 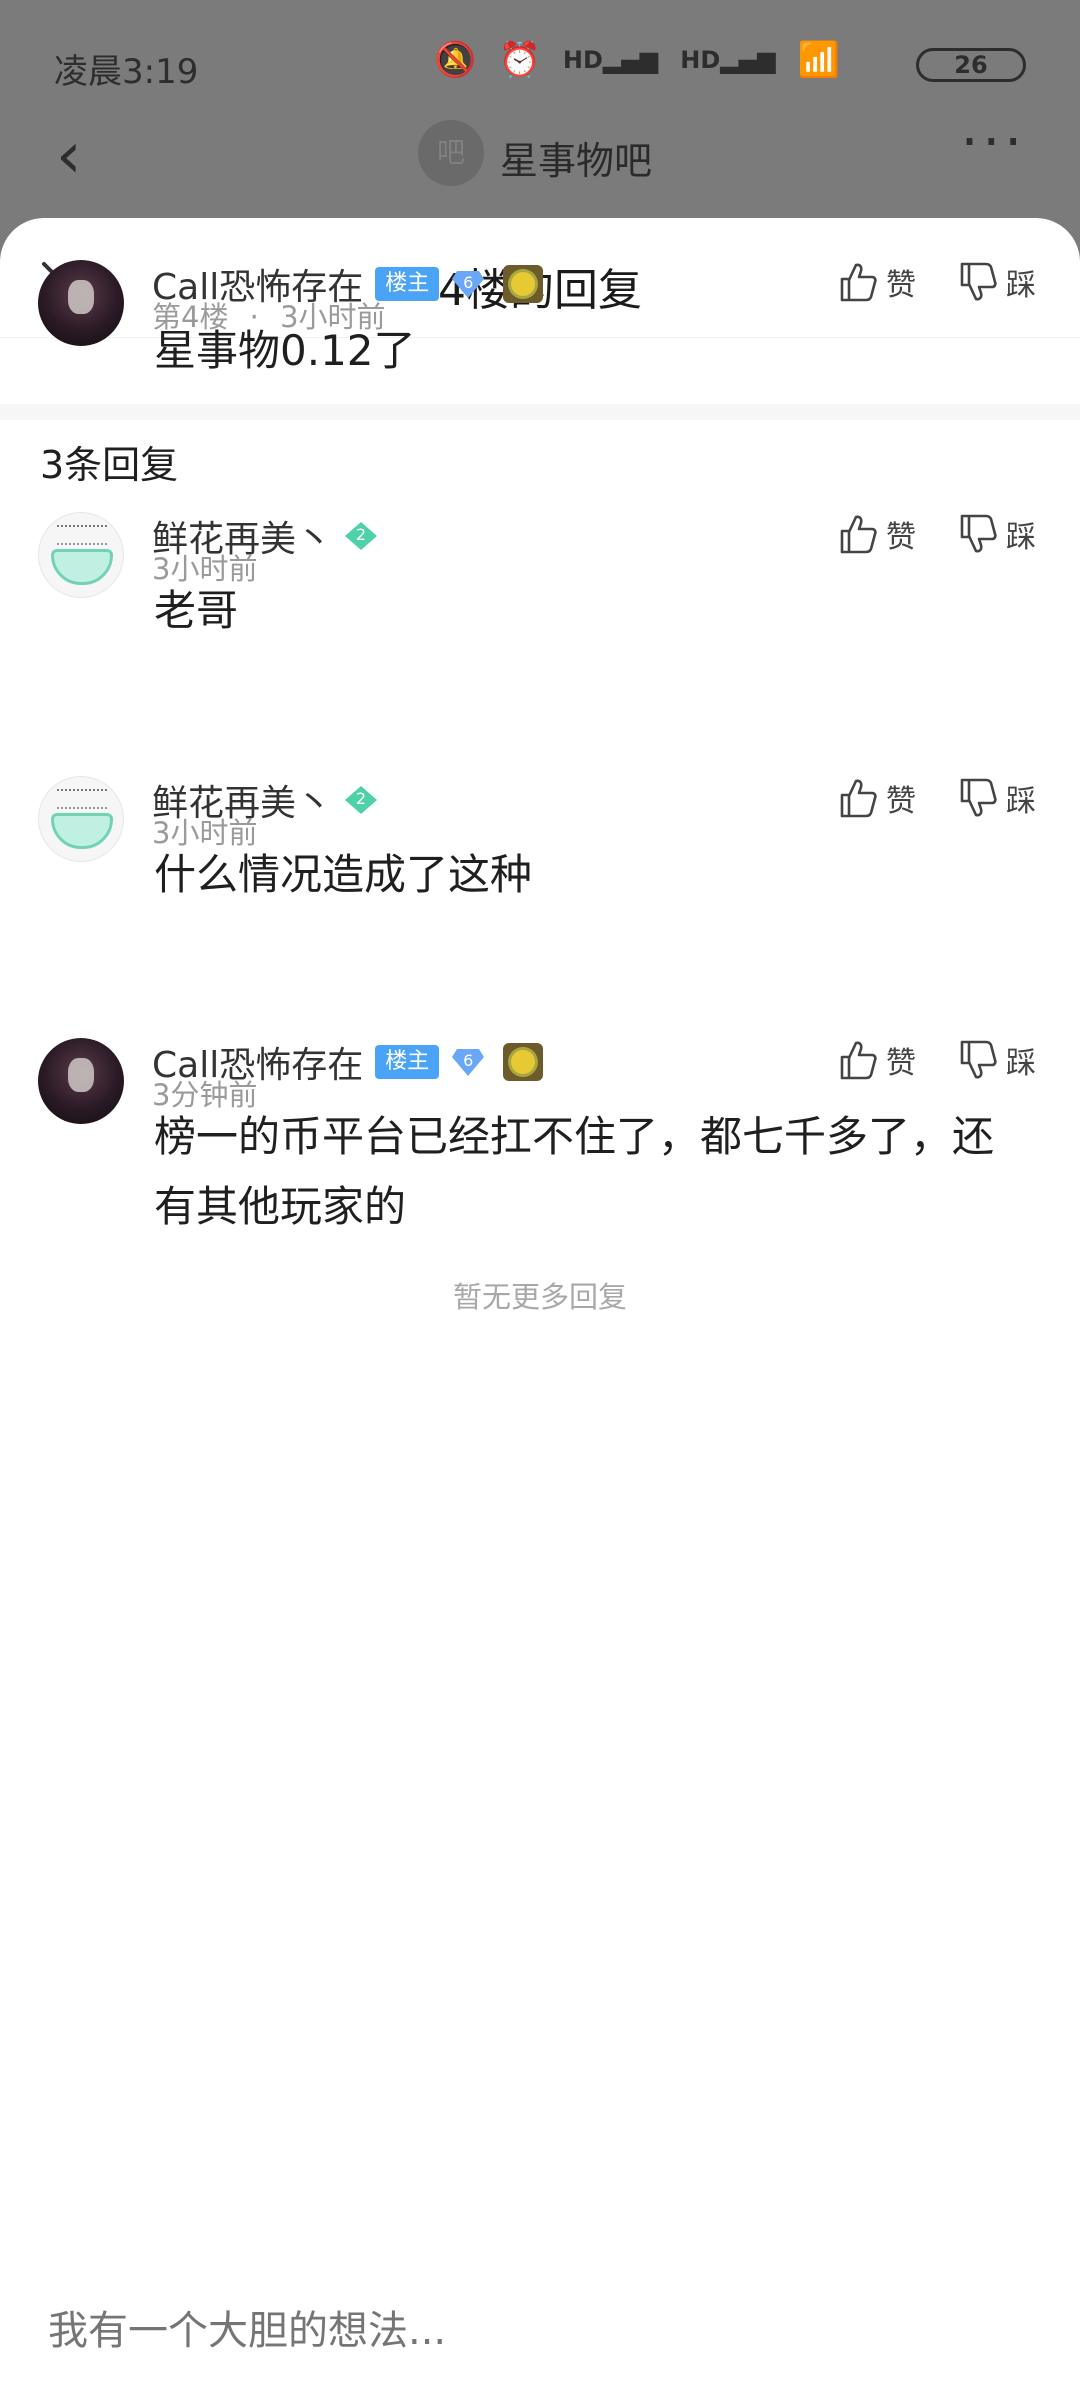 I want to click on background-nav-bar: ‹ 吧 星事物吧 ···, so click(x=540, y=160).